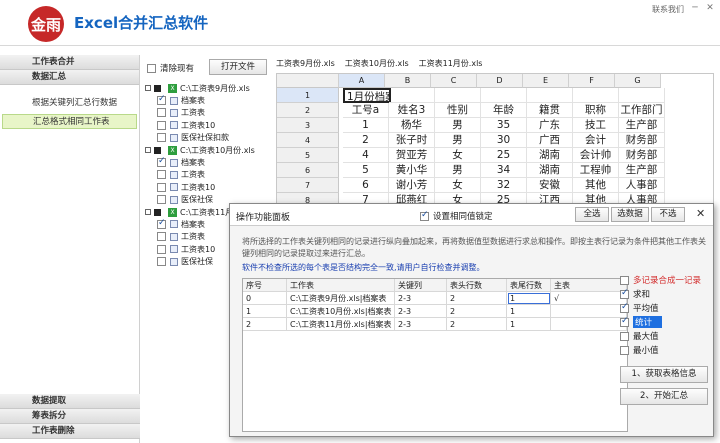 This screenshot has width=720, height=443. Describe the element at coordinates (504, 110) in the screenshot. I see `sheet-cell: 年龄` at that location.